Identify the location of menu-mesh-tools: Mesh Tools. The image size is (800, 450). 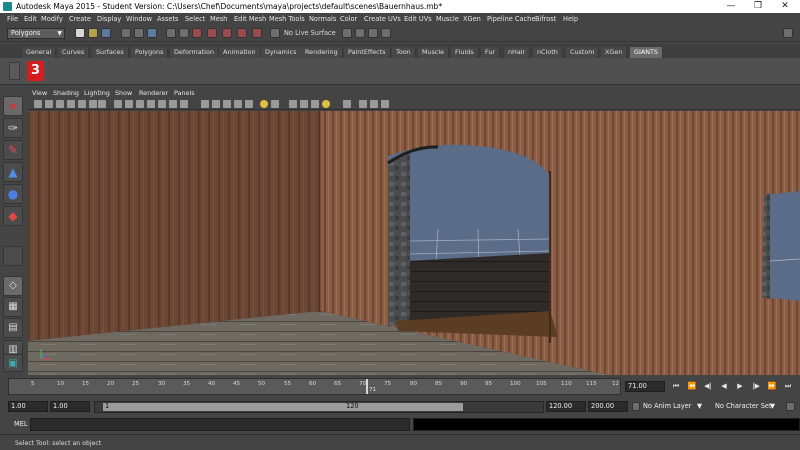
(287, 19).